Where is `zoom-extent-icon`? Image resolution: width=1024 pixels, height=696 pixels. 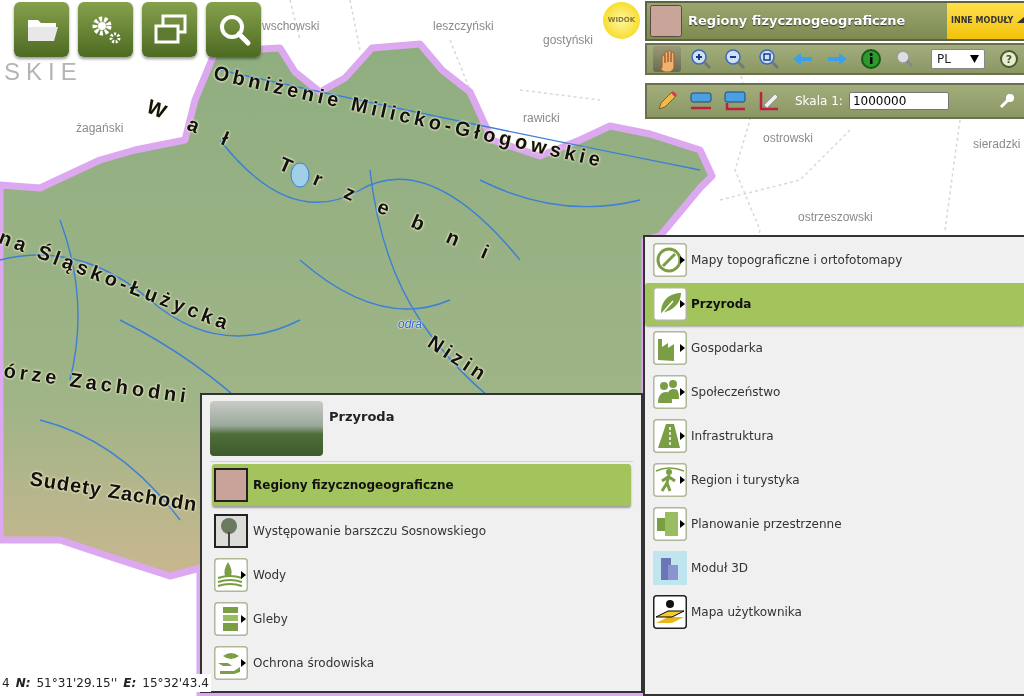 zoom-extent-icon is located at coordinates (769, 59).